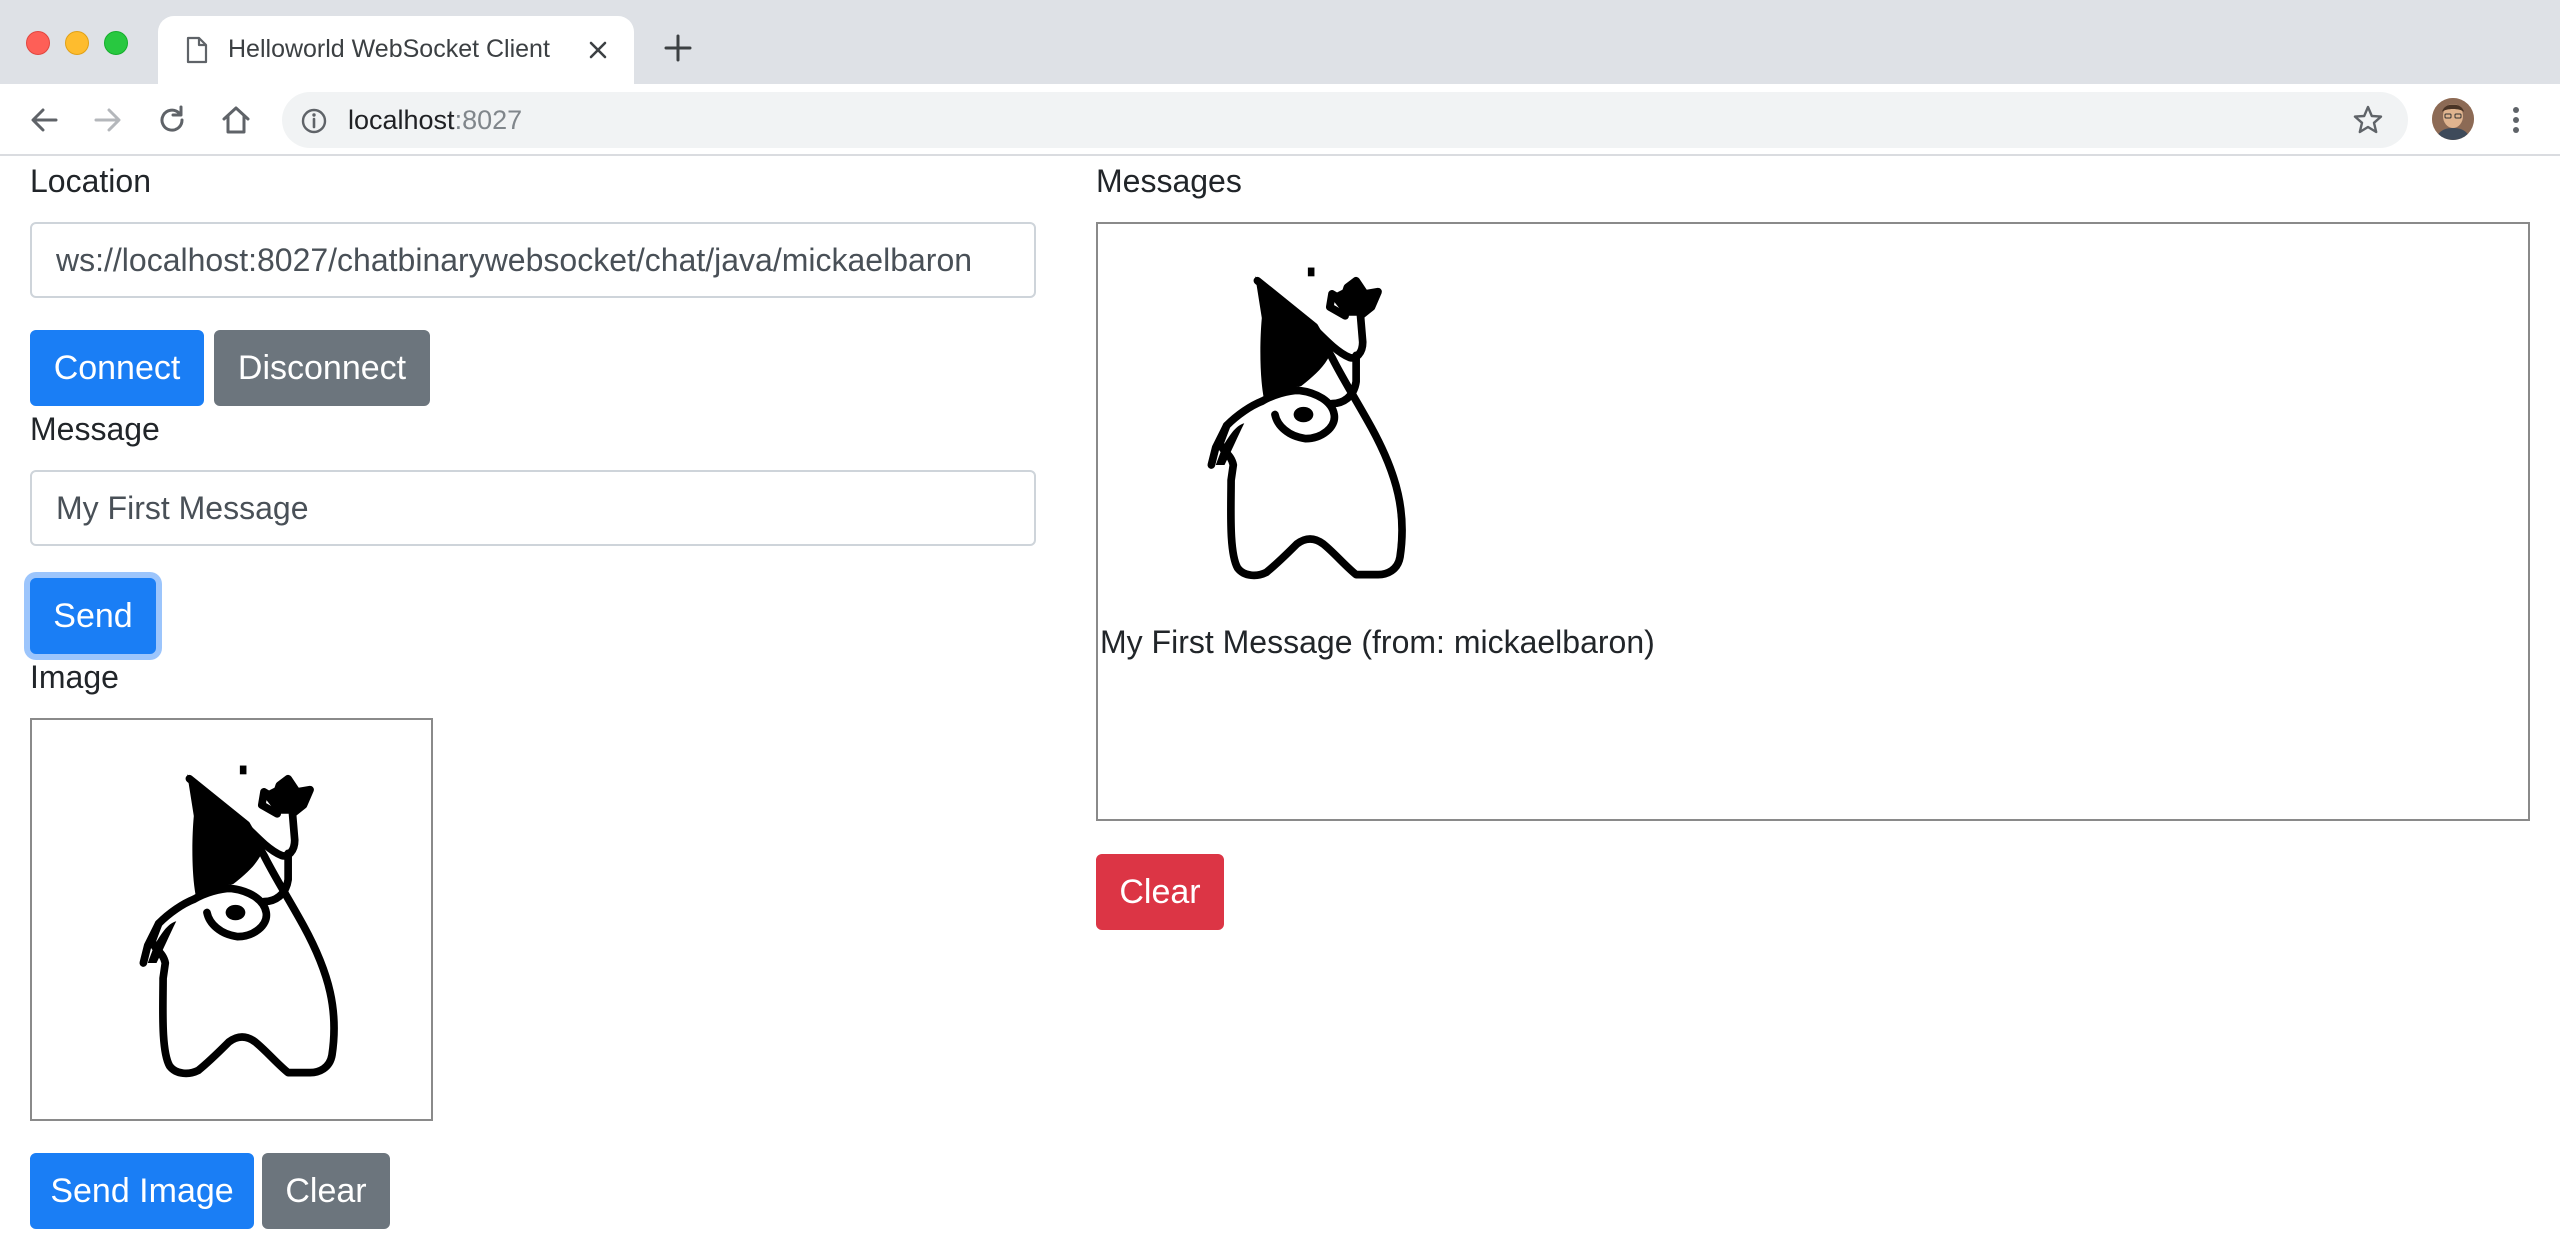 This screenshot has height=1246, width=2560. I want to click on clear-messages-button: Clear, so click(1160, 892).